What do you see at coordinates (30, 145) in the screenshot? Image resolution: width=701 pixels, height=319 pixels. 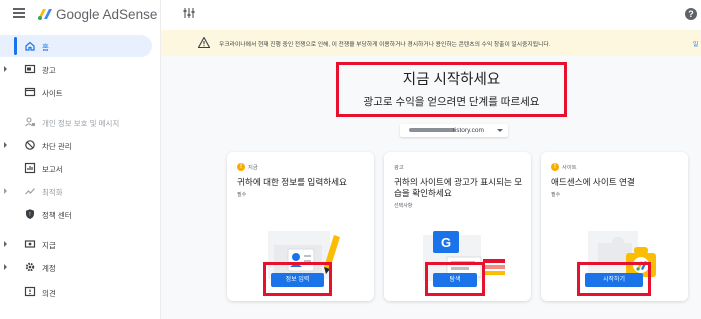 I see `block-icon` at bounding box center [30, 145].